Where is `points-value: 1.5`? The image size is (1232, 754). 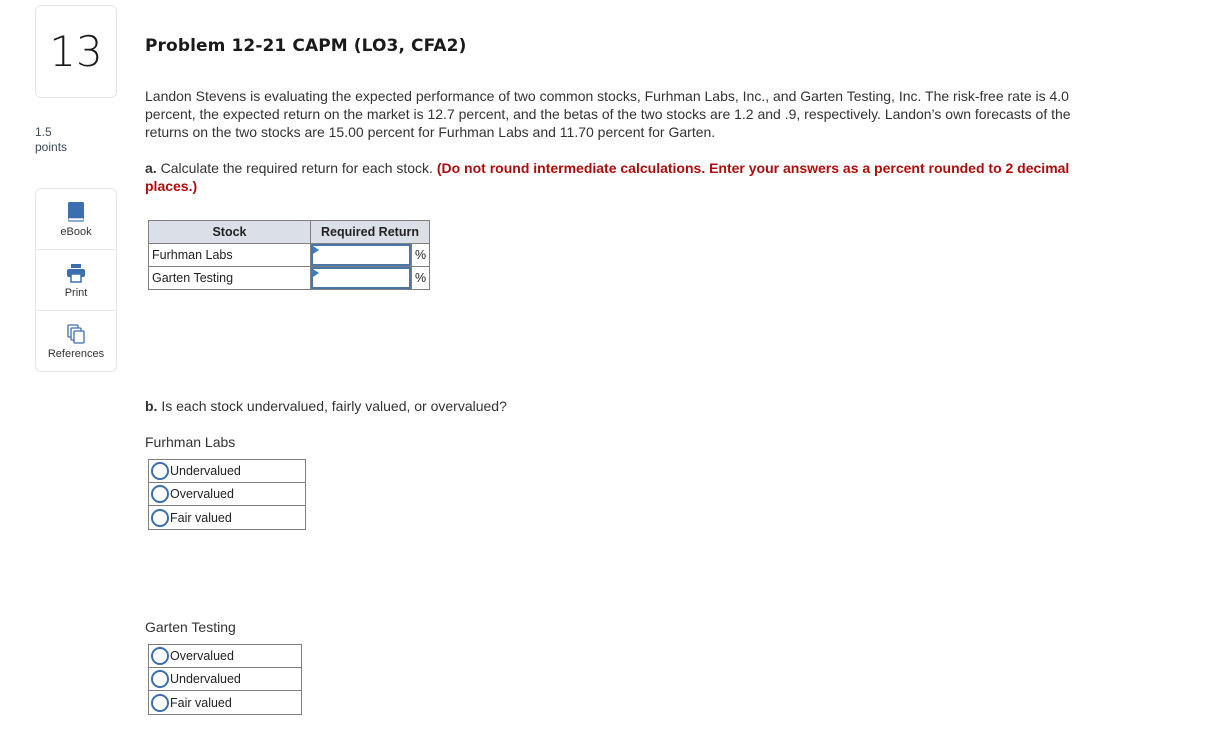
points-value: 1.5 is located at coordinates (43, 132).